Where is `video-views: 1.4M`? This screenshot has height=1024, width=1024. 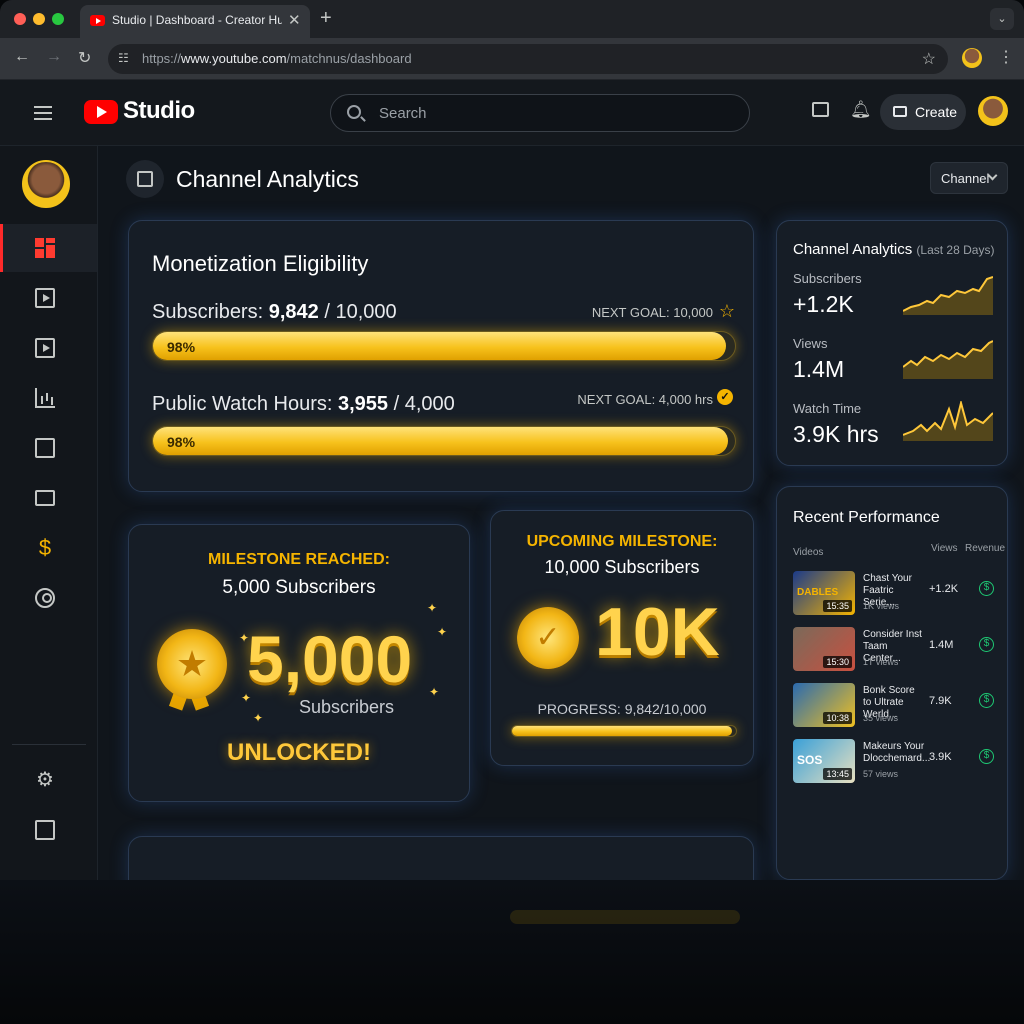
video-views: 1.4M is located at coordinates (941, 645).